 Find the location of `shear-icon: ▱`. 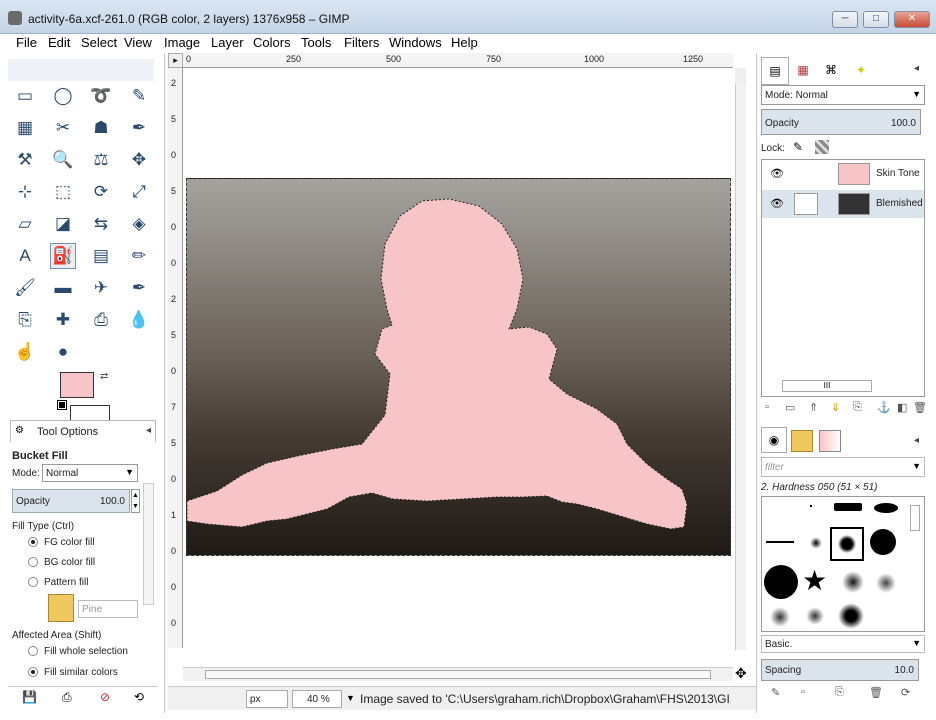

shear-icon: ▱ is located at coordinates (25, 224).